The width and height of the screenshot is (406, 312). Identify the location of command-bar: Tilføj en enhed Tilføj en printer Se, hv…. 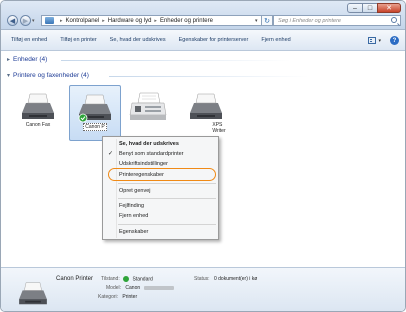
(203, 40).